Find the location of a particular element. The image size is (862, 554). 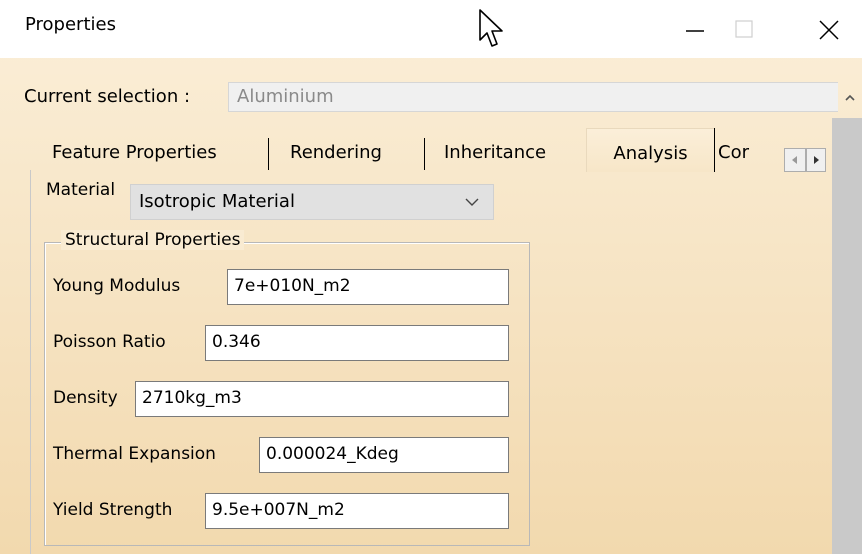

material-label: Material is located at coordinates (81, 190).